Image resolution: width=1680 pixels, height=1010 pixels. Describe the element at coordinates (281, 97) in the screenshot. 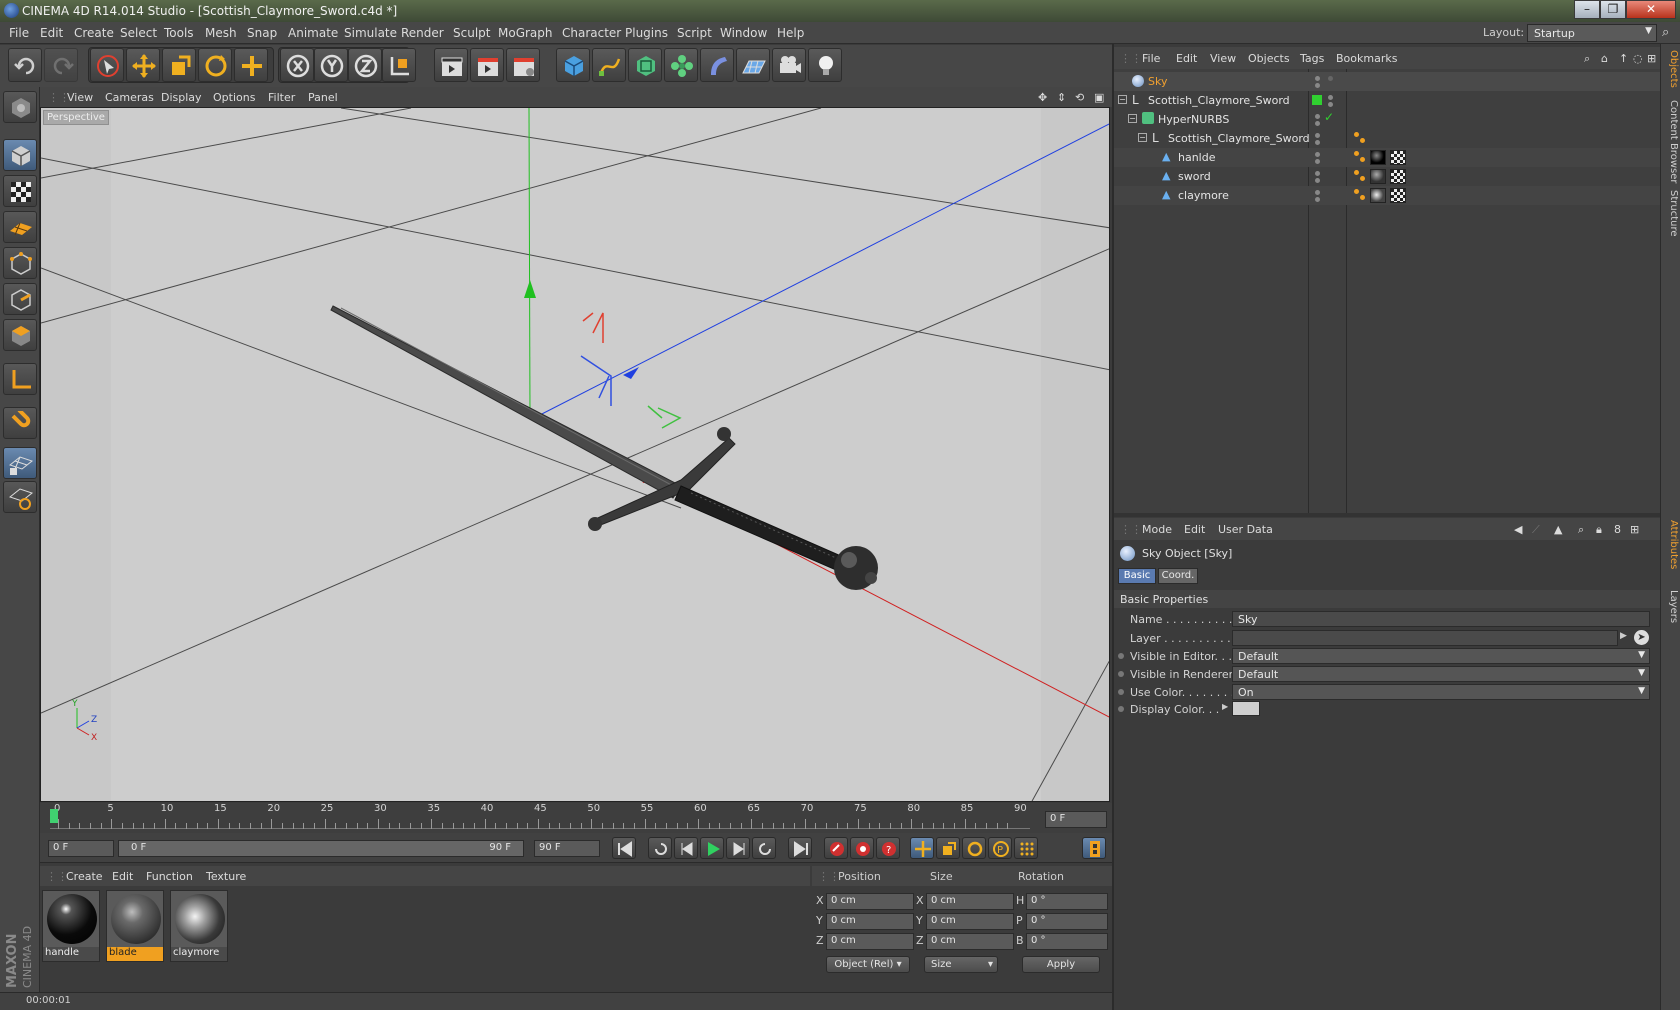

I see `viewport-menu-filter: Filter` at that location.